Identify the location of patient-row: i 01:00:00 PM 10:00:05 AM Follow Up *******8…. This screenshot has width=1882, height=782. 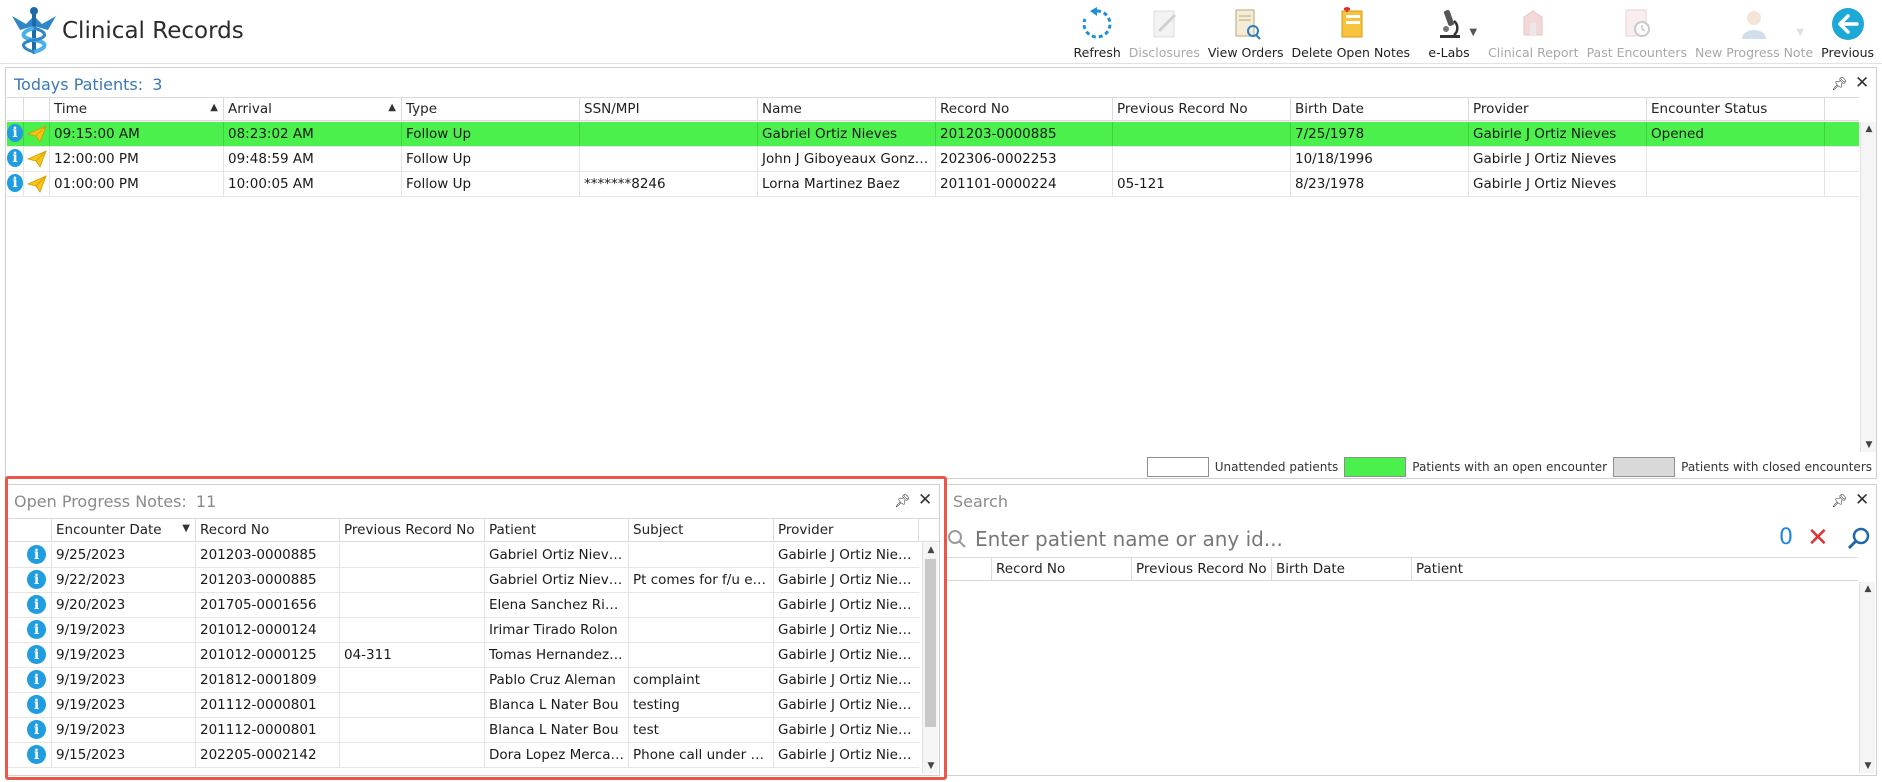
(933, 184).